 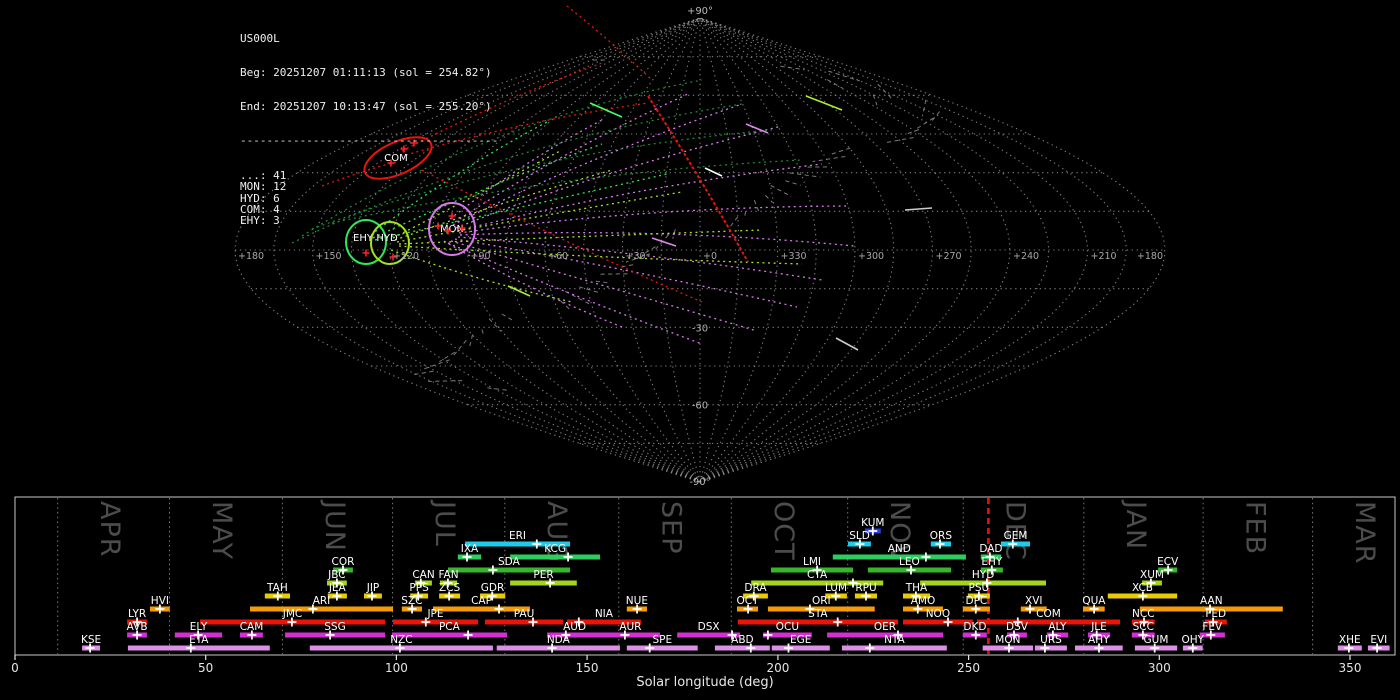 What do you see at coordinates (941, 536) in the screenshot?
I see `shower-code-label: ORS` at bounding box center [941, 536].